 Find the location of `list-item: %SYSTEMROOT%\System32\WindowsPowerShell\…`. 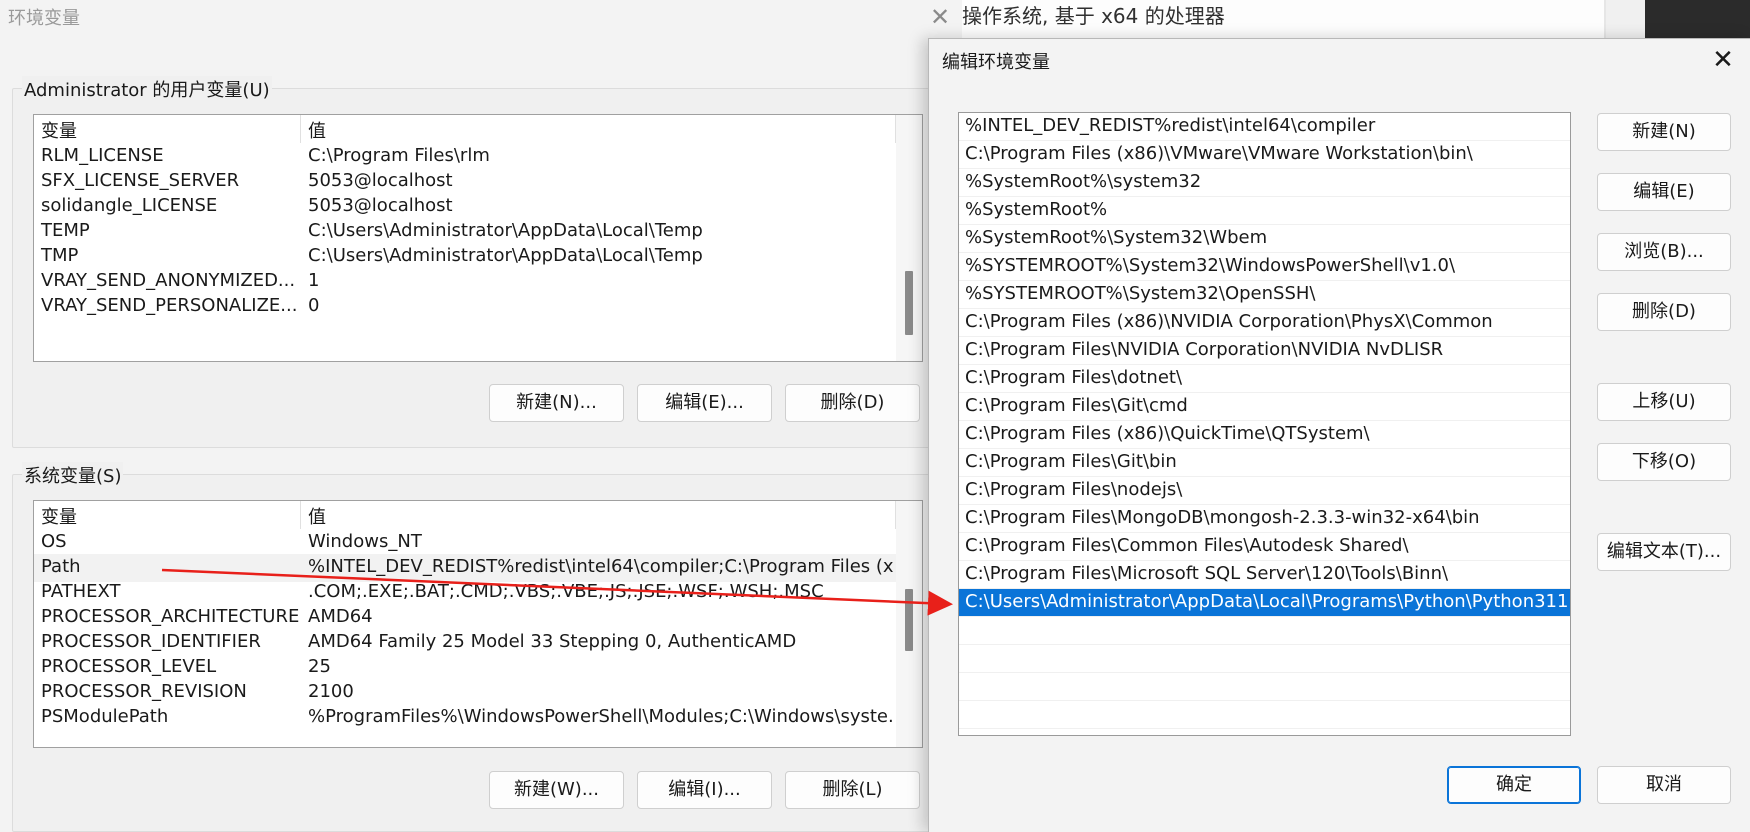

list-item: %SYSTEMROOT%\System32\WindowsPowerShell\… is located at coordinates (1264, 267).